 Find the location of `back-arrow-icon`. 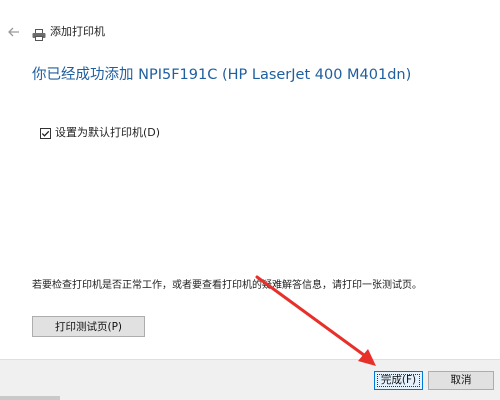

back-arrow-icon is located at coordinates (14, 32).